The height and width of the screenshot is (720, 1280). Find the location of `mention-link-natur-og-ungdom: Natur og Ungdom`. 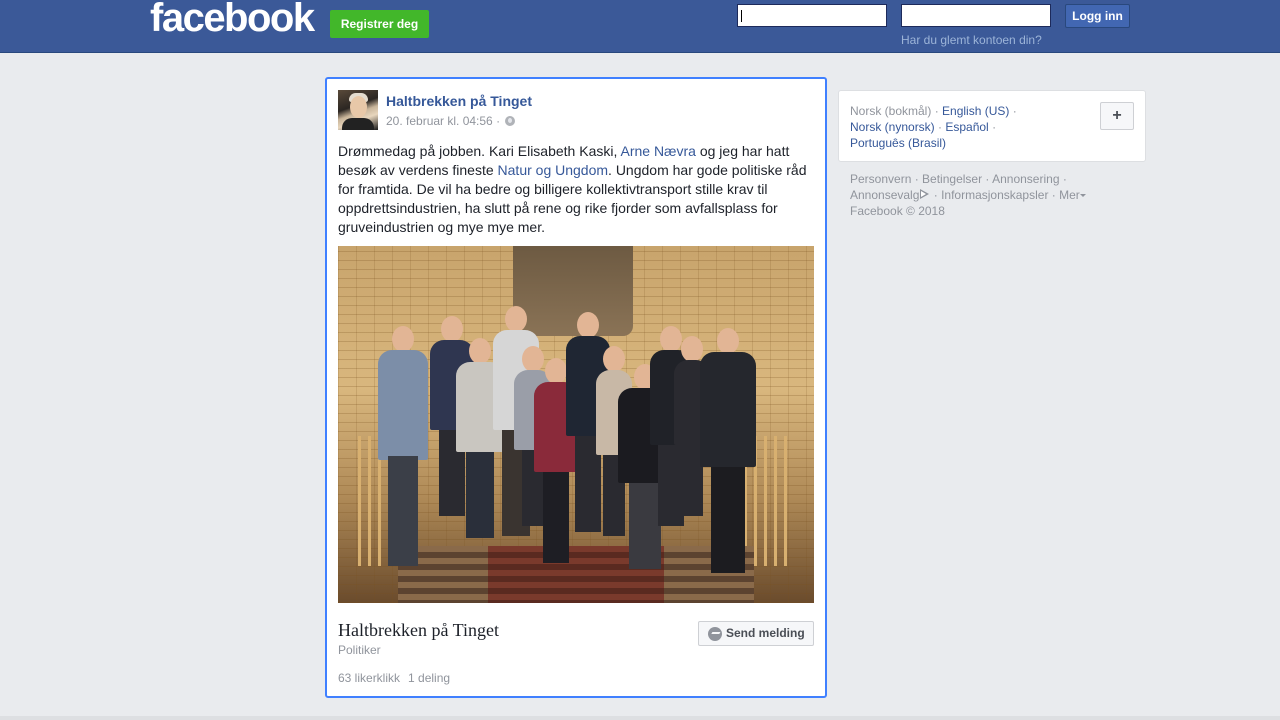

mention-link-natur-og-ungdom: Natur og Ungdom is located at coordinates (553, 170).